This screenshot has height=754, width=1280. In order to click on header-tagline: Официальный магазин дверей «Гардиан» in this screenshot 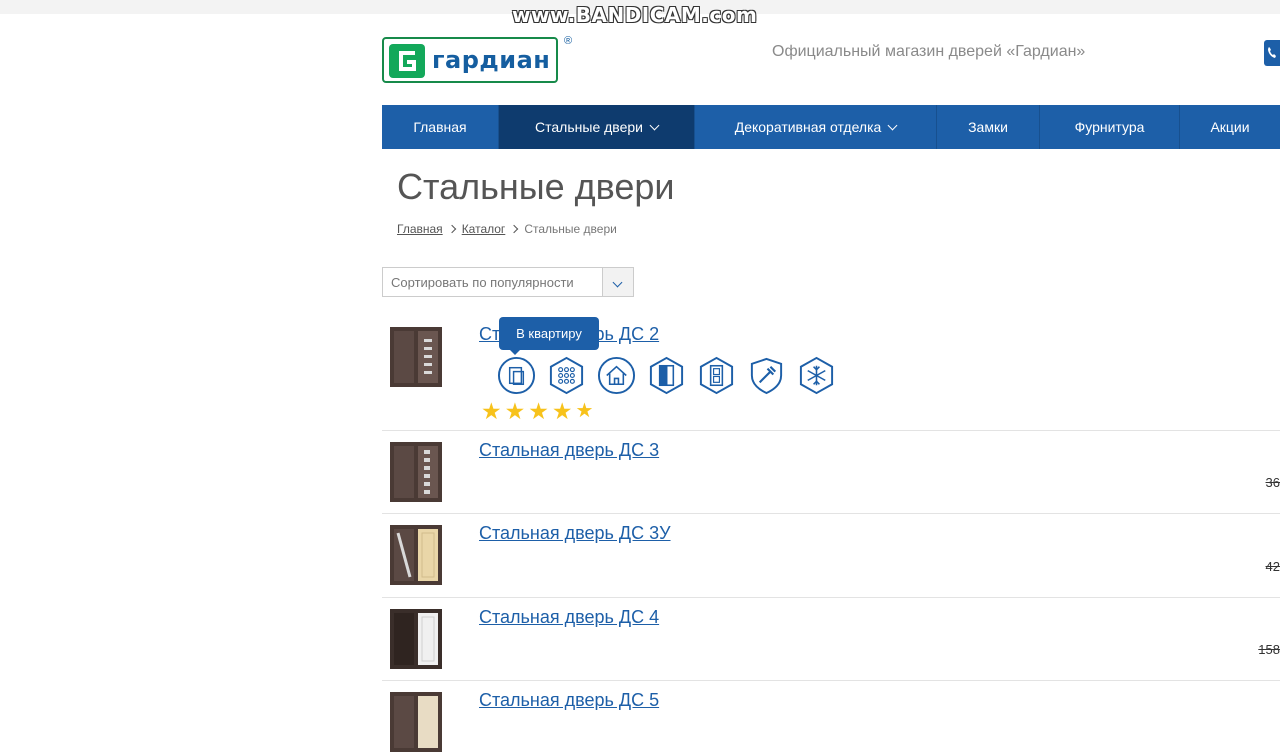, I will do `click(929, 51)`.